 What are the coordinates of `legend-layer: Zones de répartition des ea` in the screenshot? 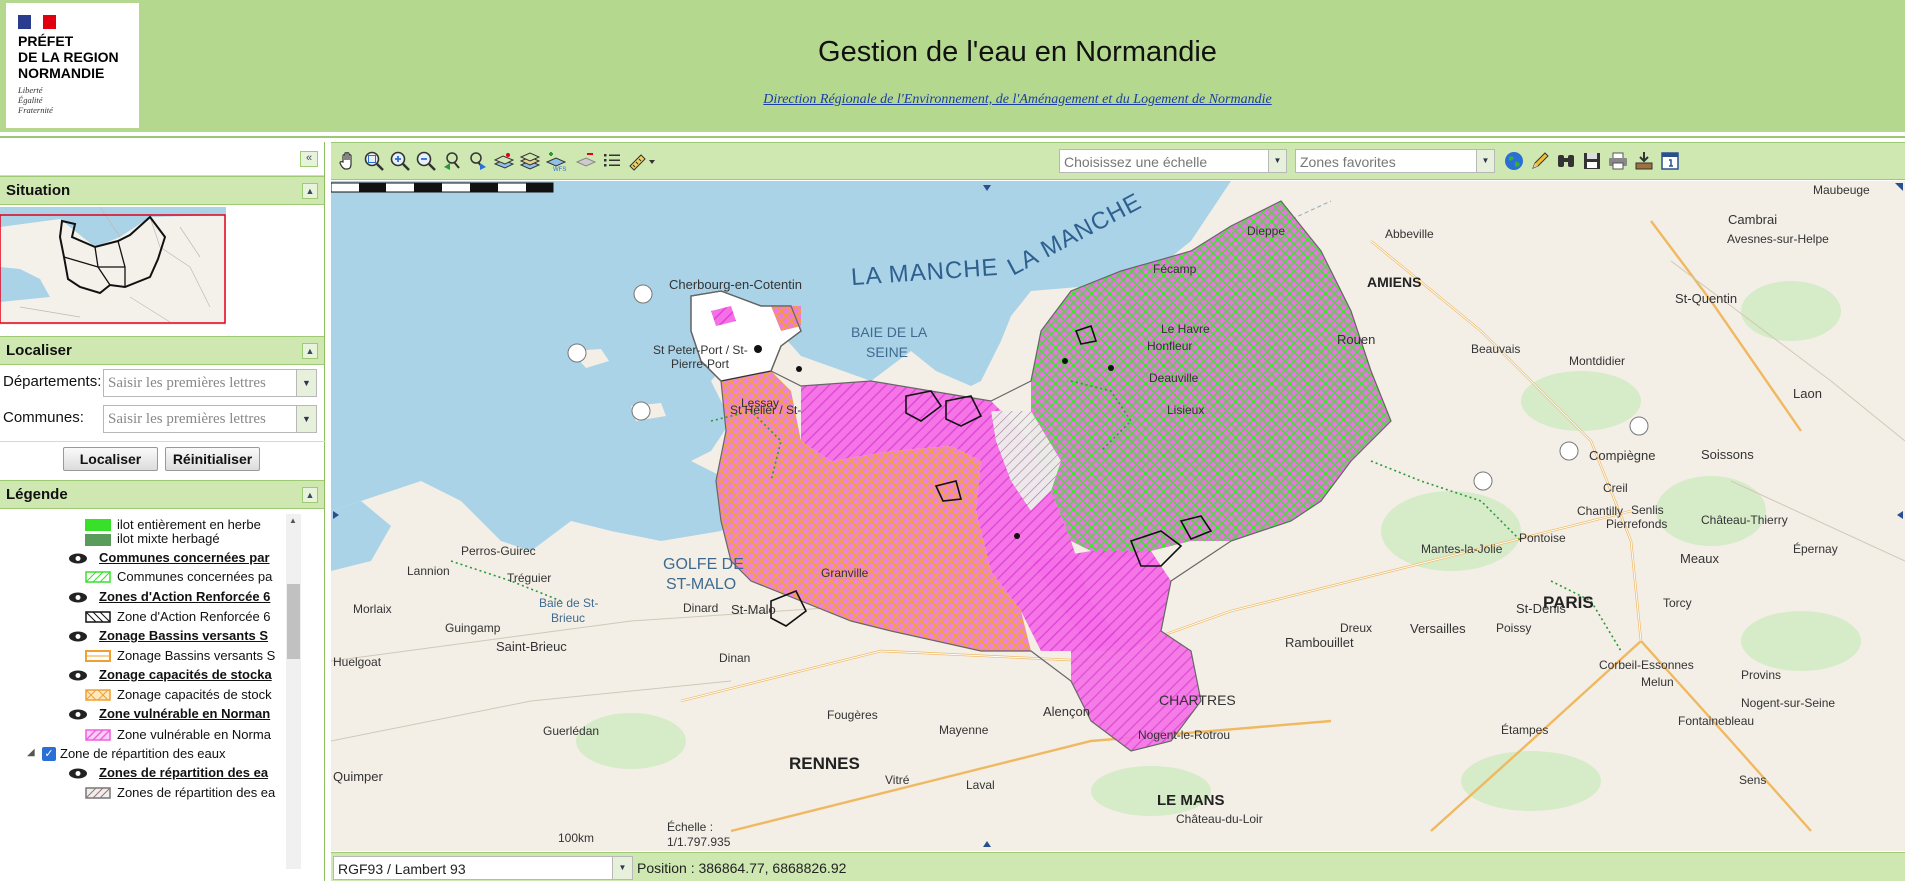 It's located at (183, 772).